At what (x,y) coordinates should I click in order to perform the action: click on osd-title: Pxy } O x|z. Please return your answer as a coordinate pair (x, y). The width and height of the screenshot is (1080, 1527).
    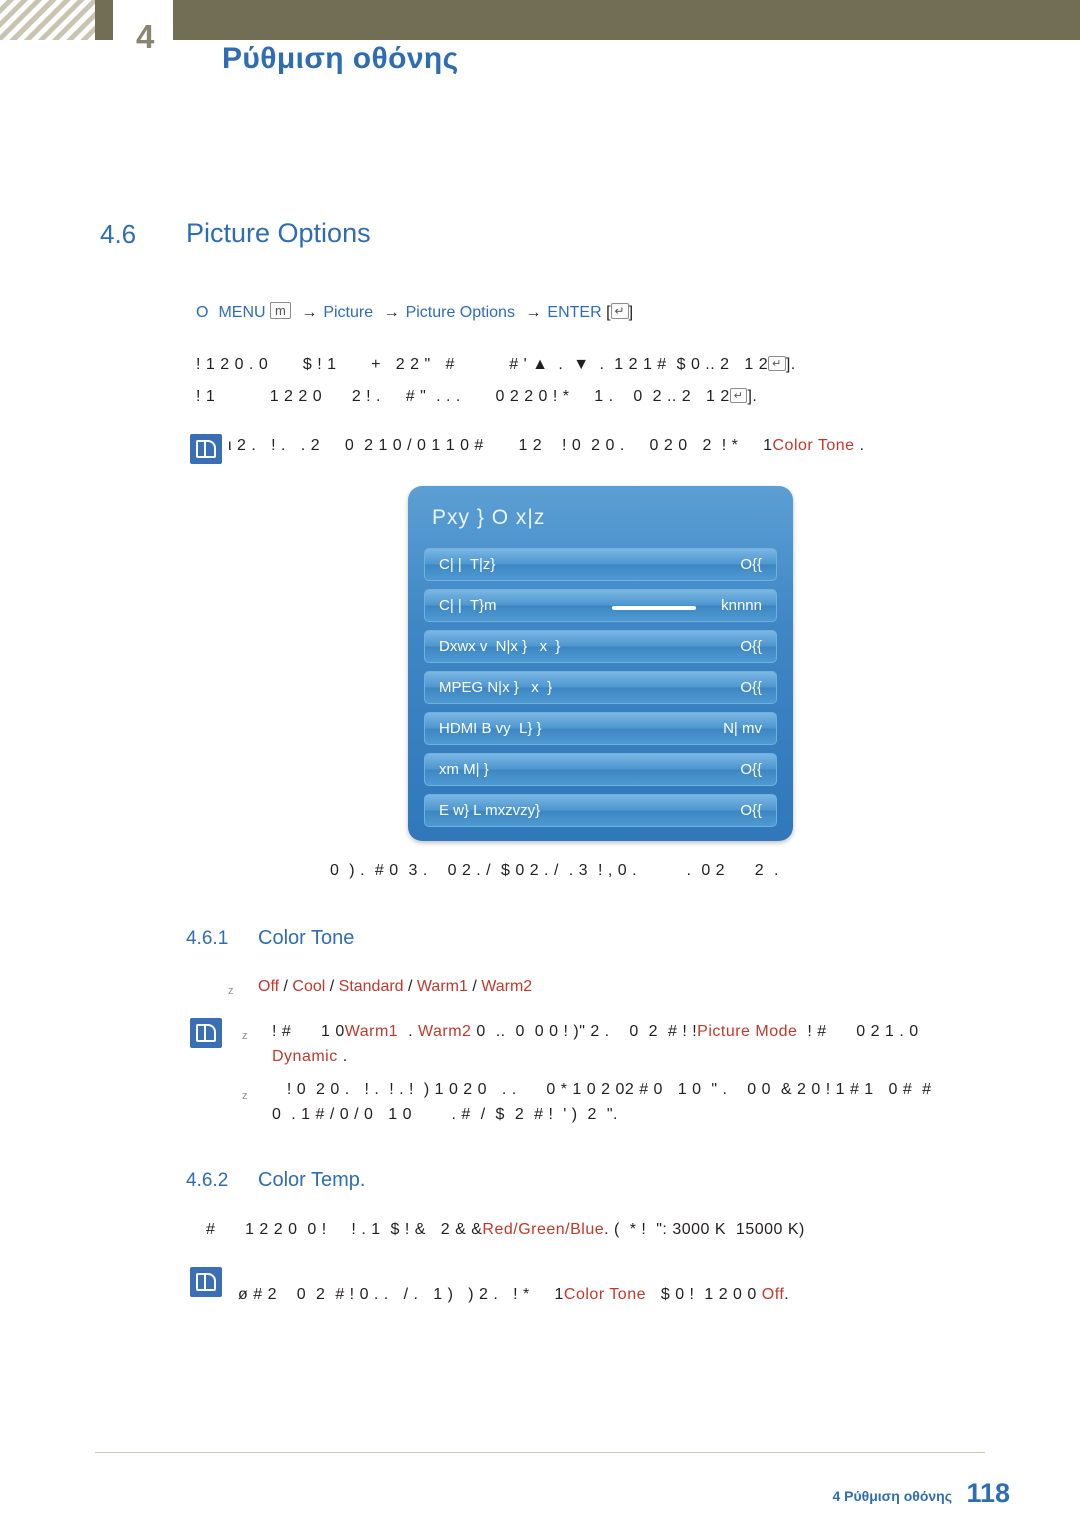
    Looking at the image, I should click on (489, 517).